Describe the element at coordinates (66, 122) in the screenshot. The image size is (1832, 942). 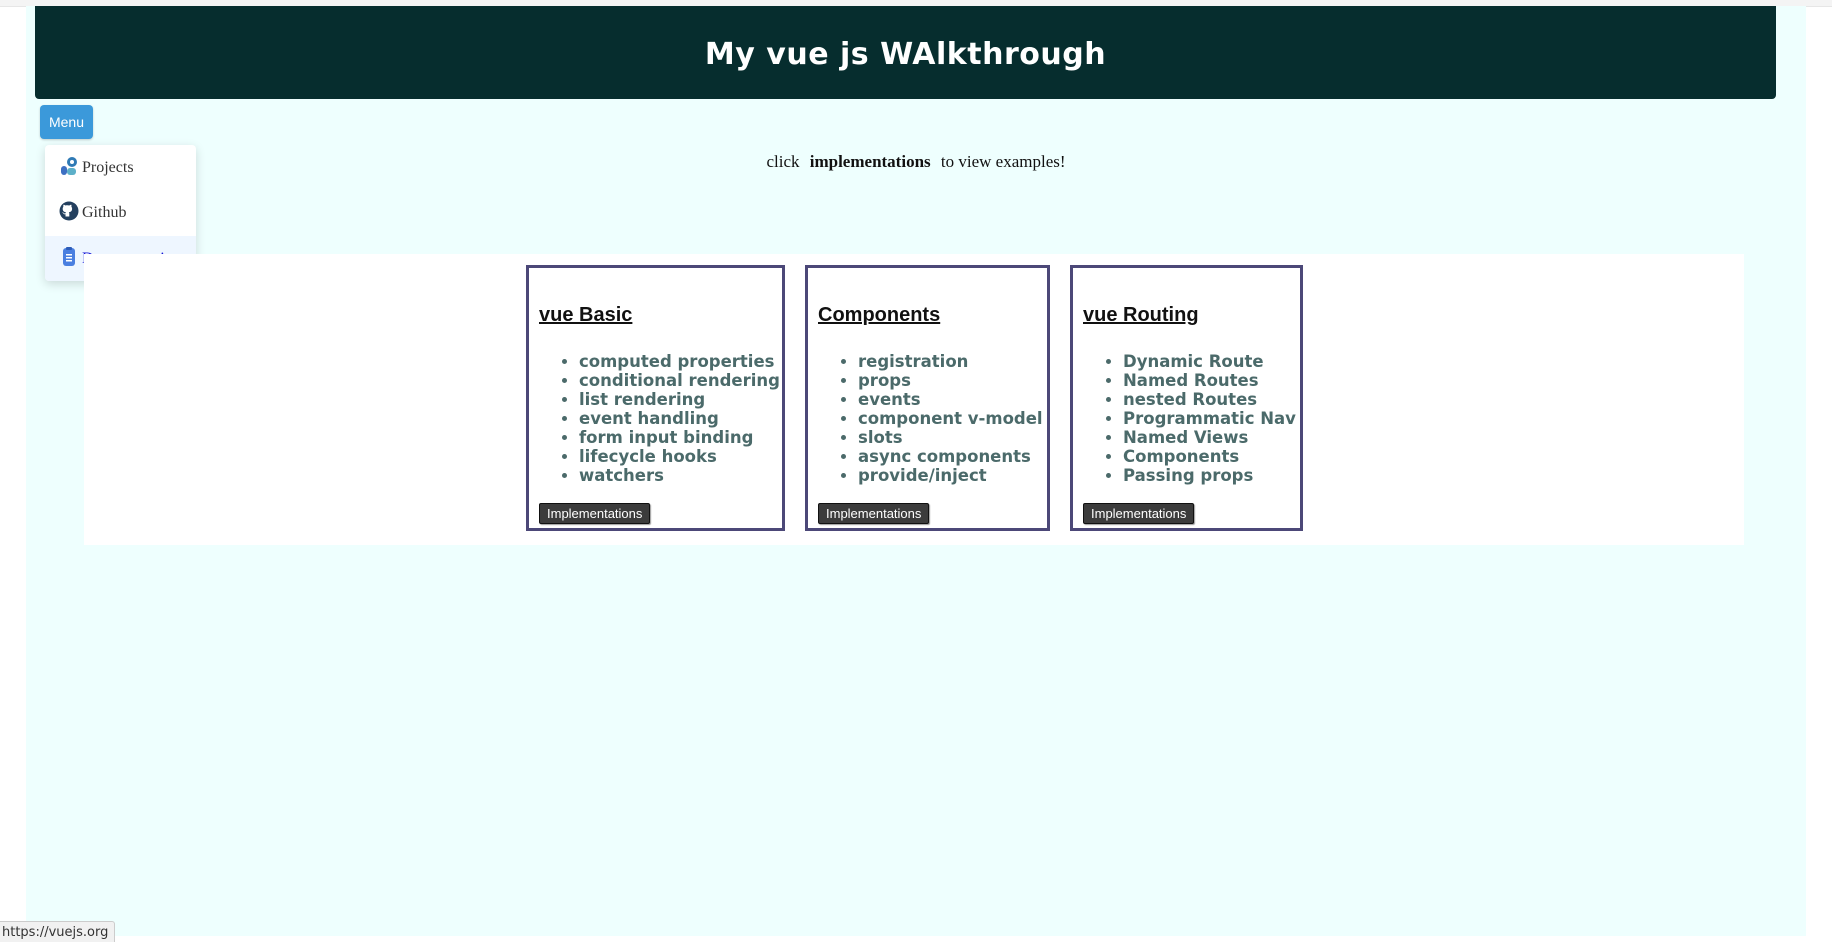
I see `menu-button: Menu` at that location.